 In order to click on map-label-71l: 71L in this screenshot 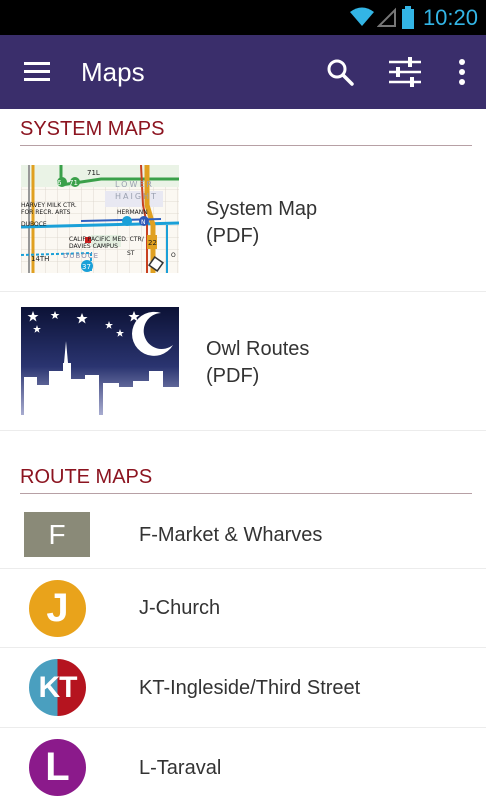, I will do `click(93, 173)`.